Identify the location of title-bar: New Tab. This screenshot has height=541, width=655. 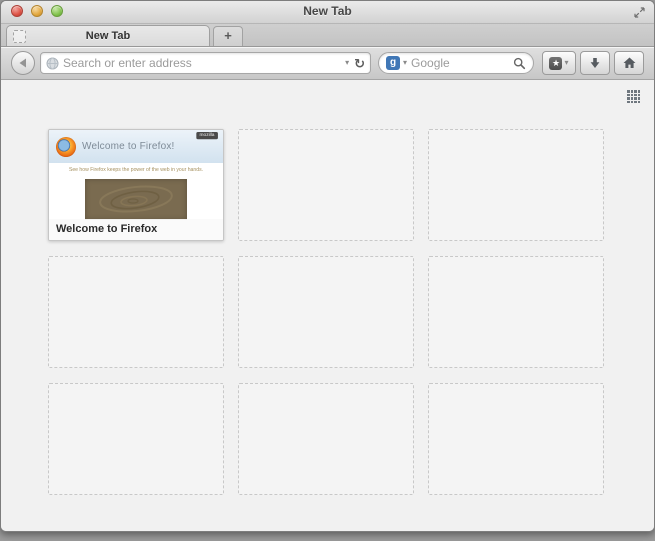
(327, 12).